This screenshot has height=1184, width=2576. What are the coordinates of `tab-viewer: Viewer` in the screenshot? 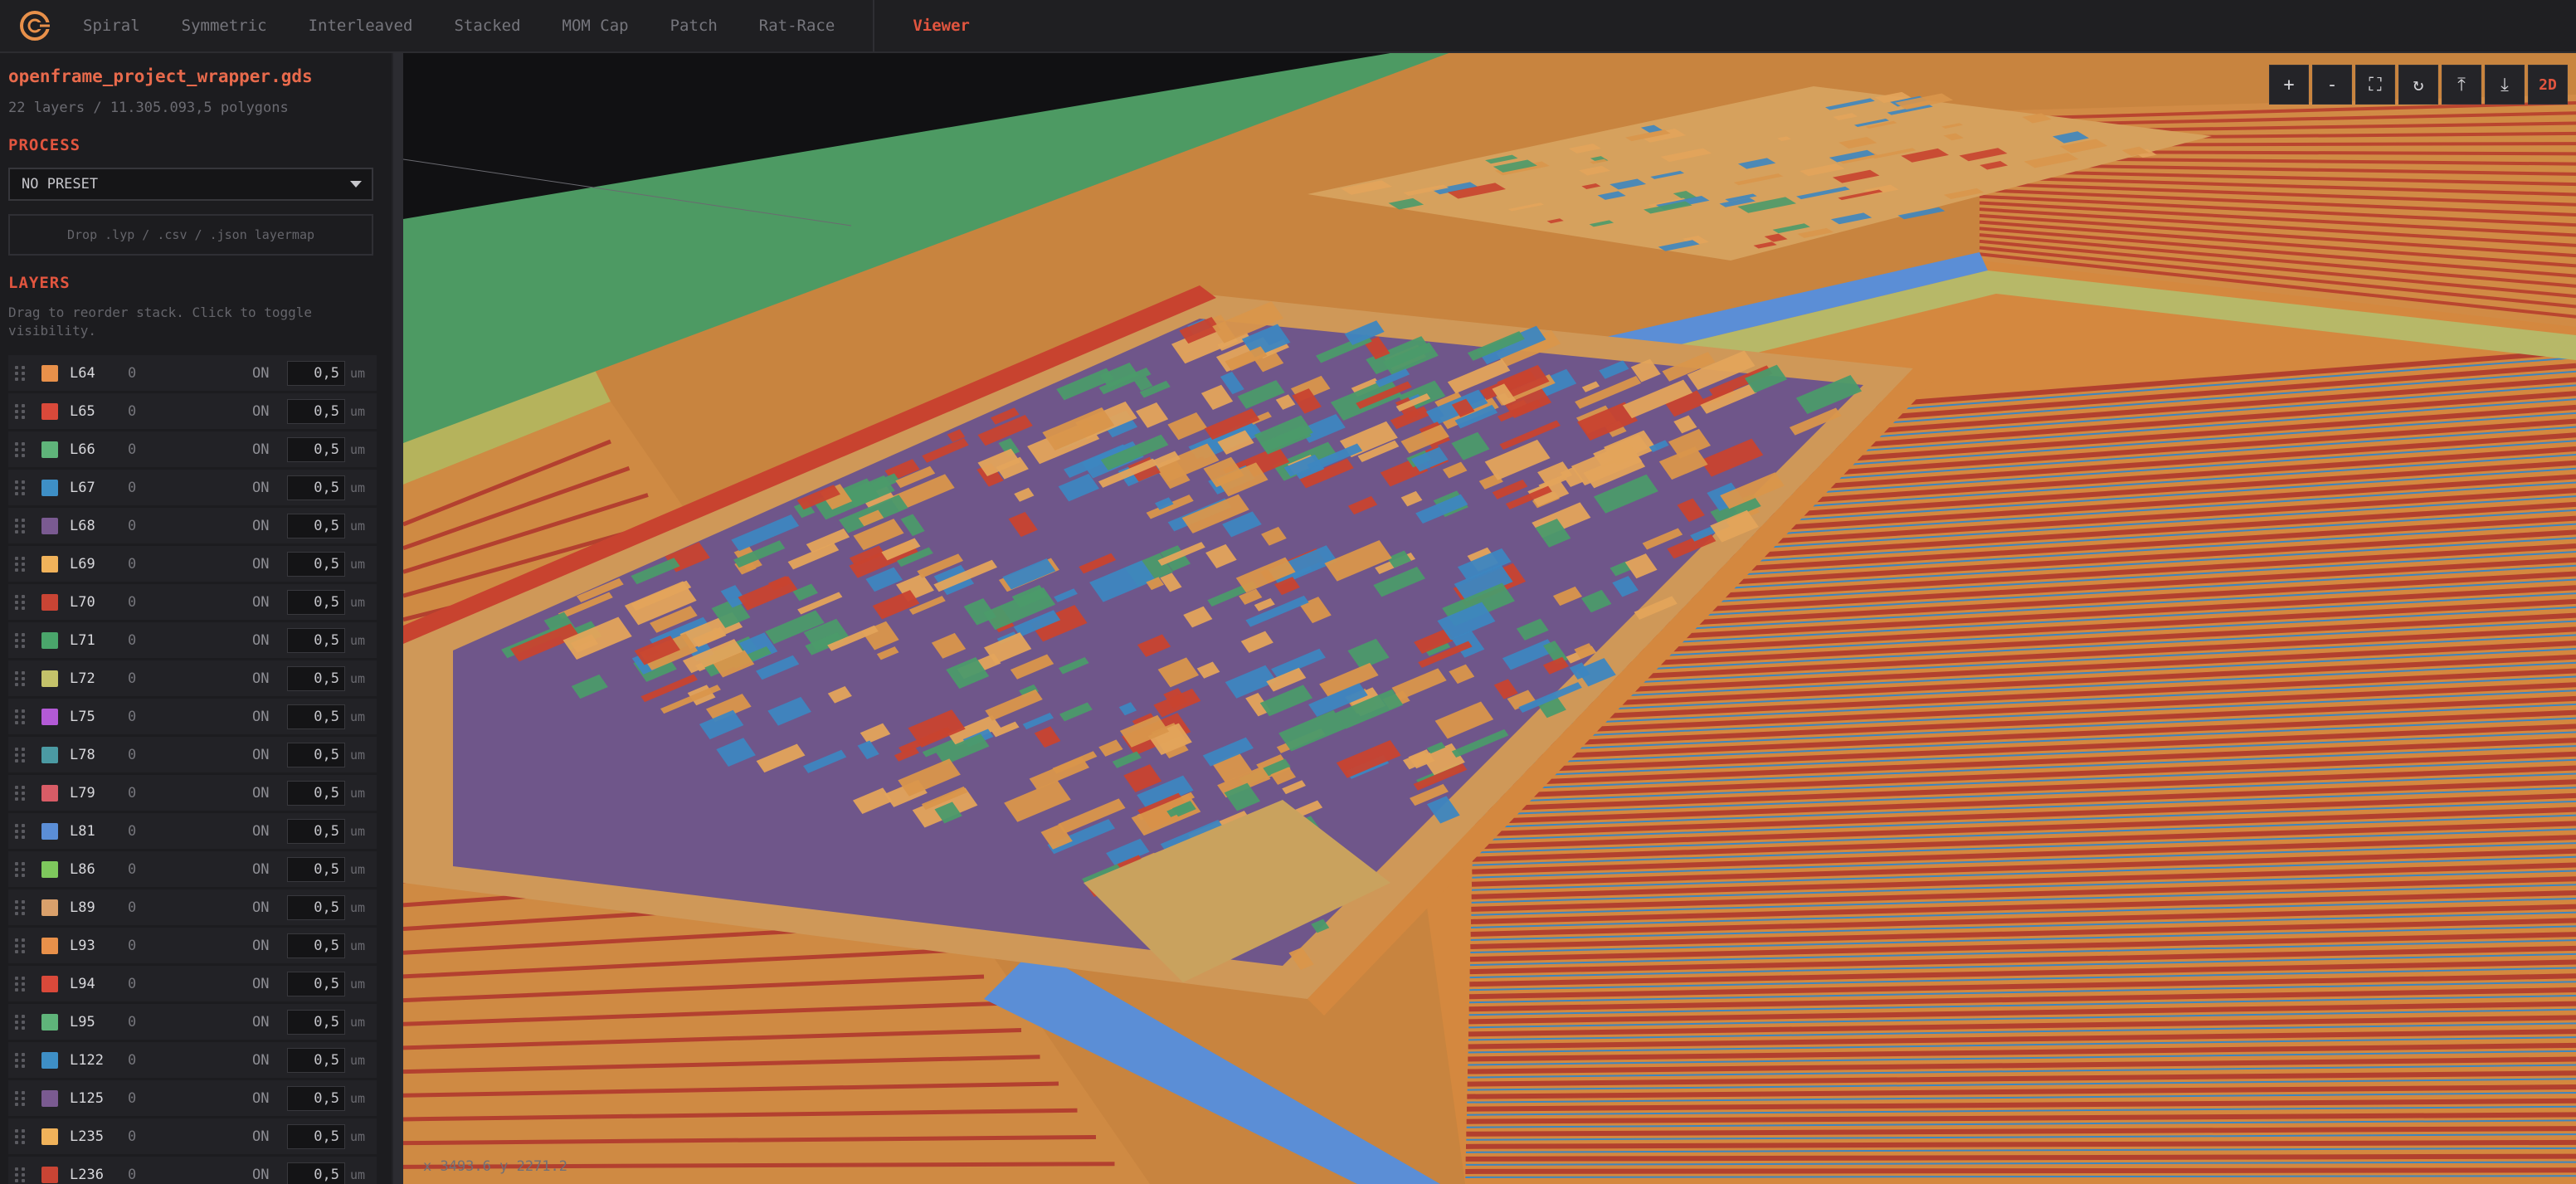 It's located at (941, 26).